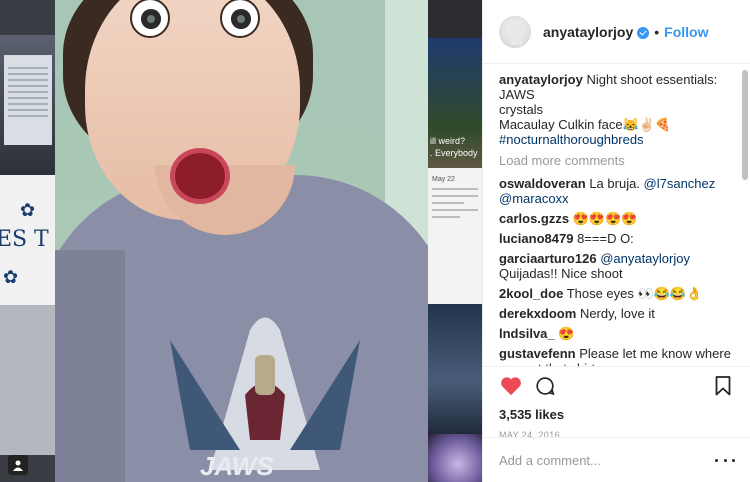 The image size is (750, 482). Describe the element at coordinates (605, 238) in the screenshot. I see `comment-text: 8===D O:` at that location.